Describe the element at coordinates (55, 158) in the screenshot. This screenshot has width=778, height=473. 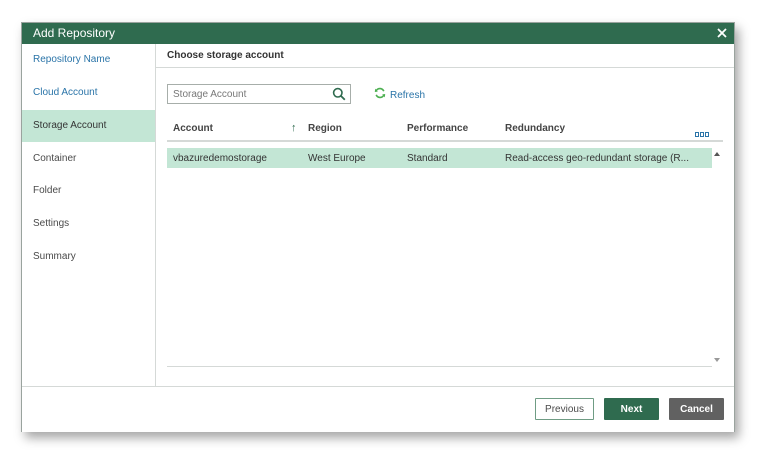
I see `sidebar-item-label: Container` at that location.